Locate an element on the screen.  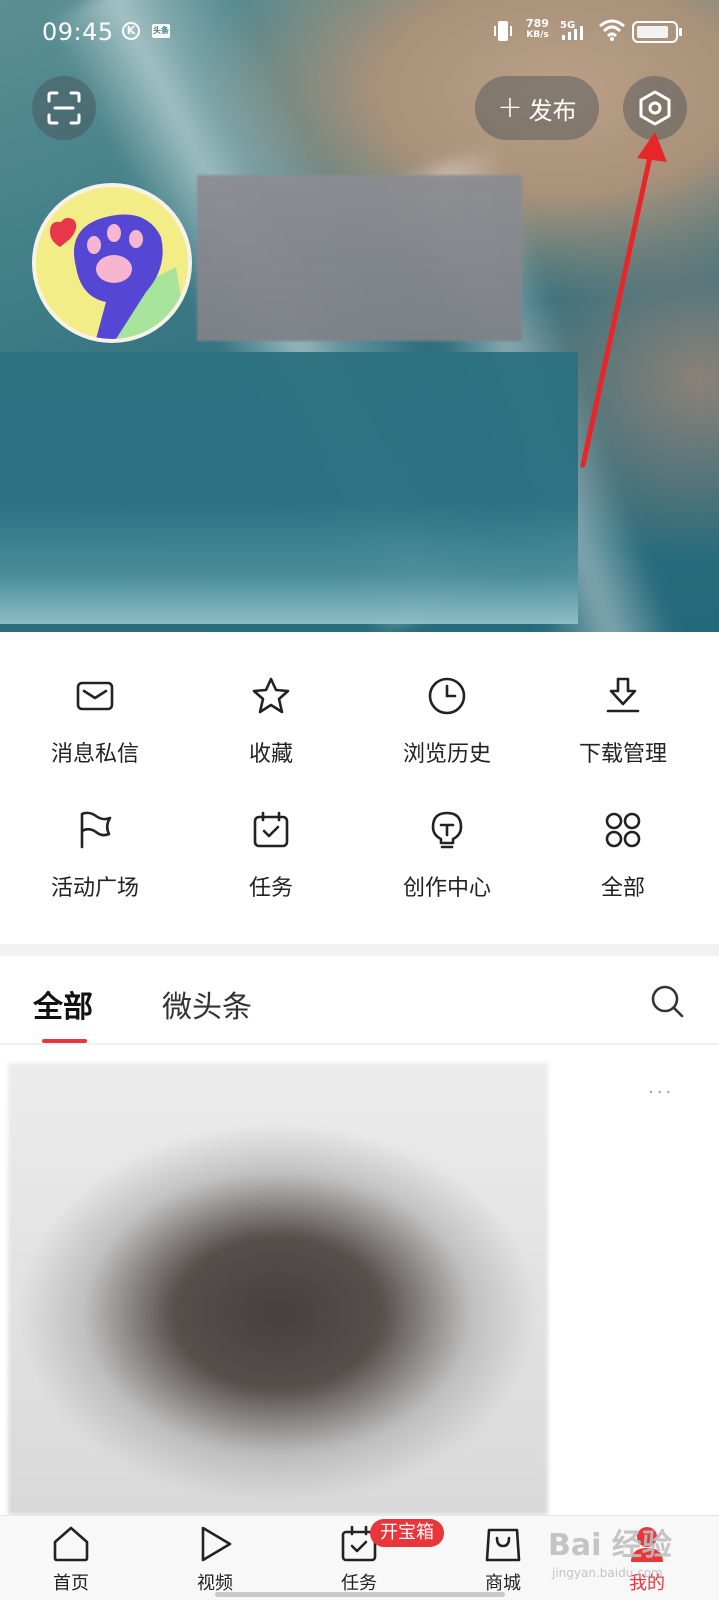
shortcut-tasks: 任务 is located at coordinates (271, 833).